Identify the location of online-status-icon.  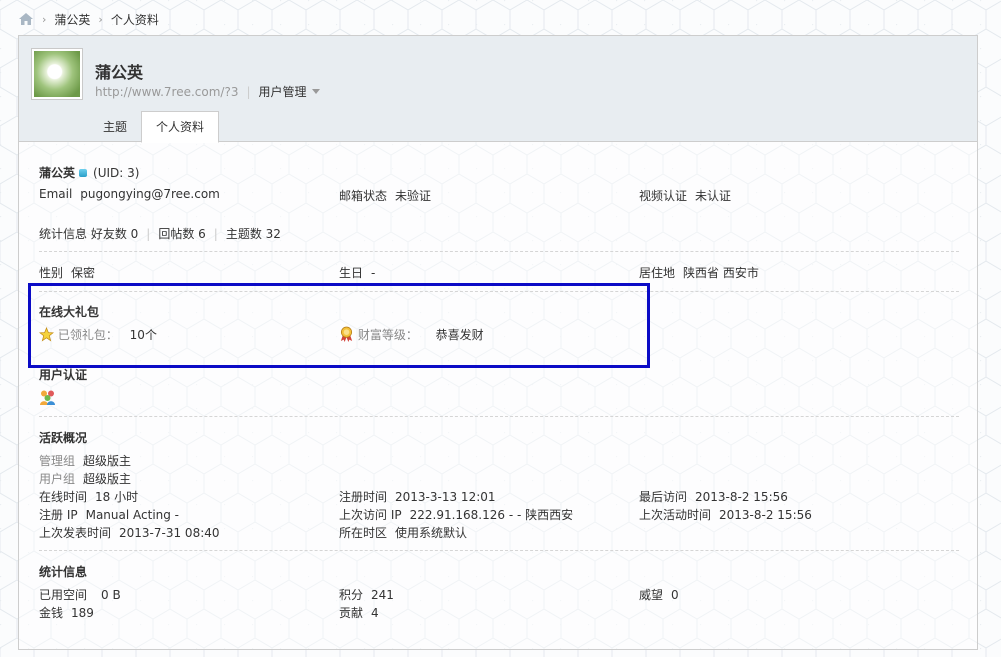
(83, 173).